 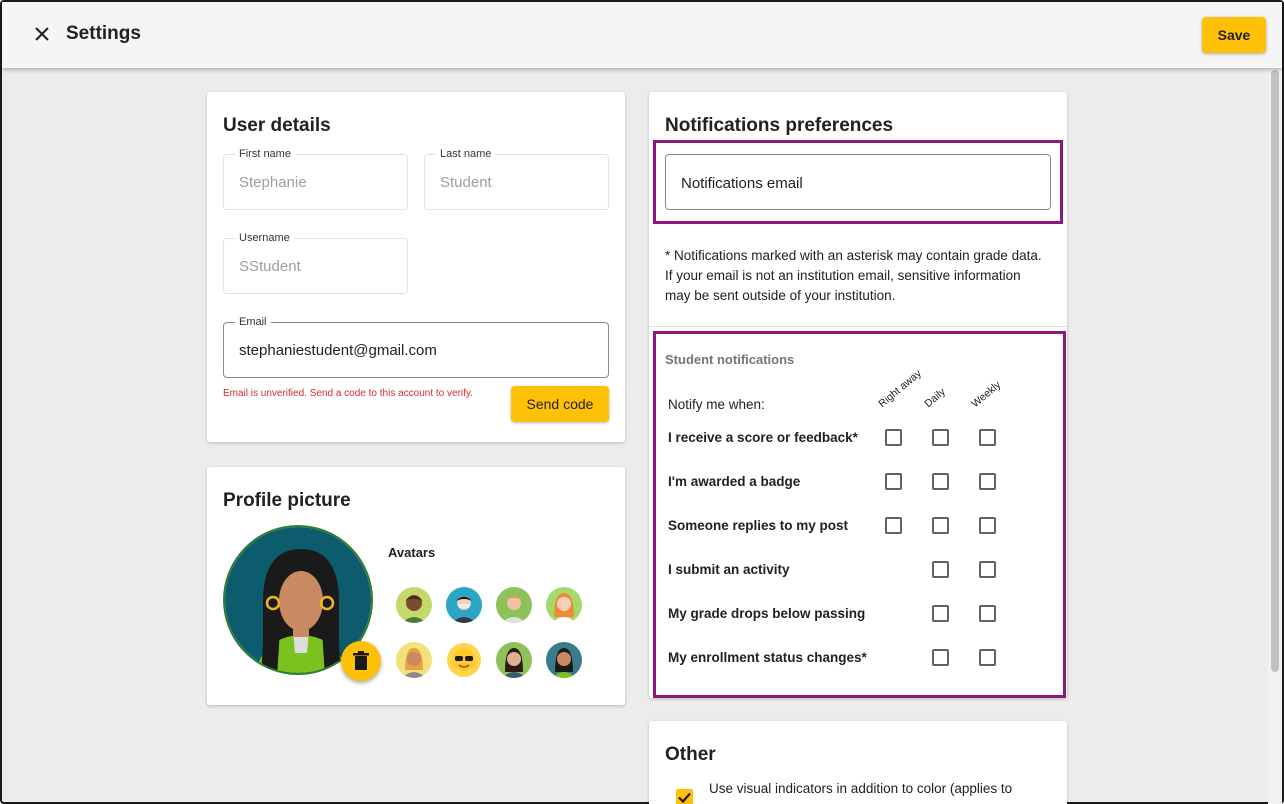 What do you see at coordinates (940, 613) in the screenshot?
I see `checkbox-grade-daily` at bounding box center [940, 613].